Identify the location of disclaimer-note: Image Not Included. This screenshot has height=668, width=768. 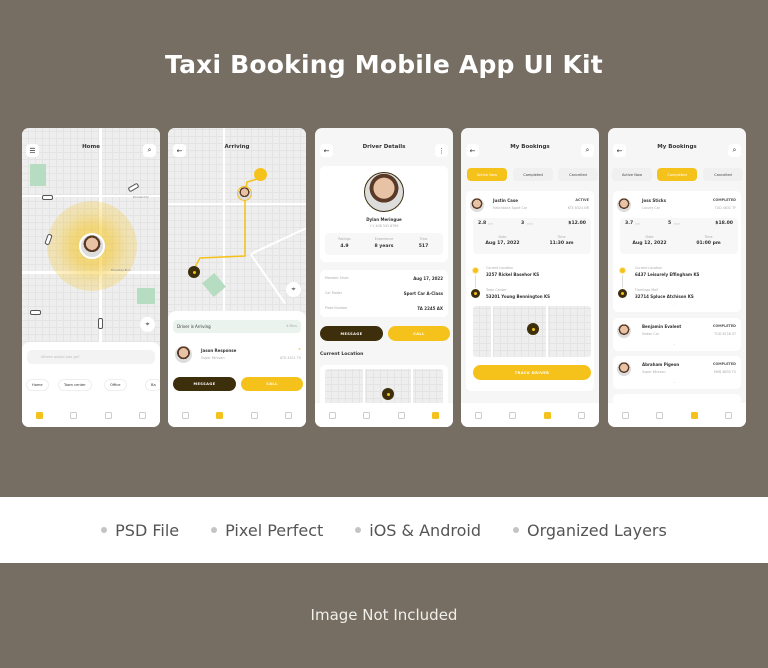
(384, 615).